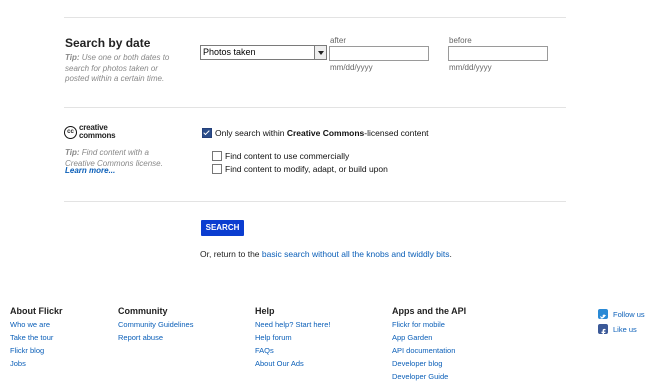 This screenshot has width=650, height=381. What do you see at coordinates (263, 52) in the screenshot?
I see `date-type-select: Photos taken` at bounding box center [263, 52].